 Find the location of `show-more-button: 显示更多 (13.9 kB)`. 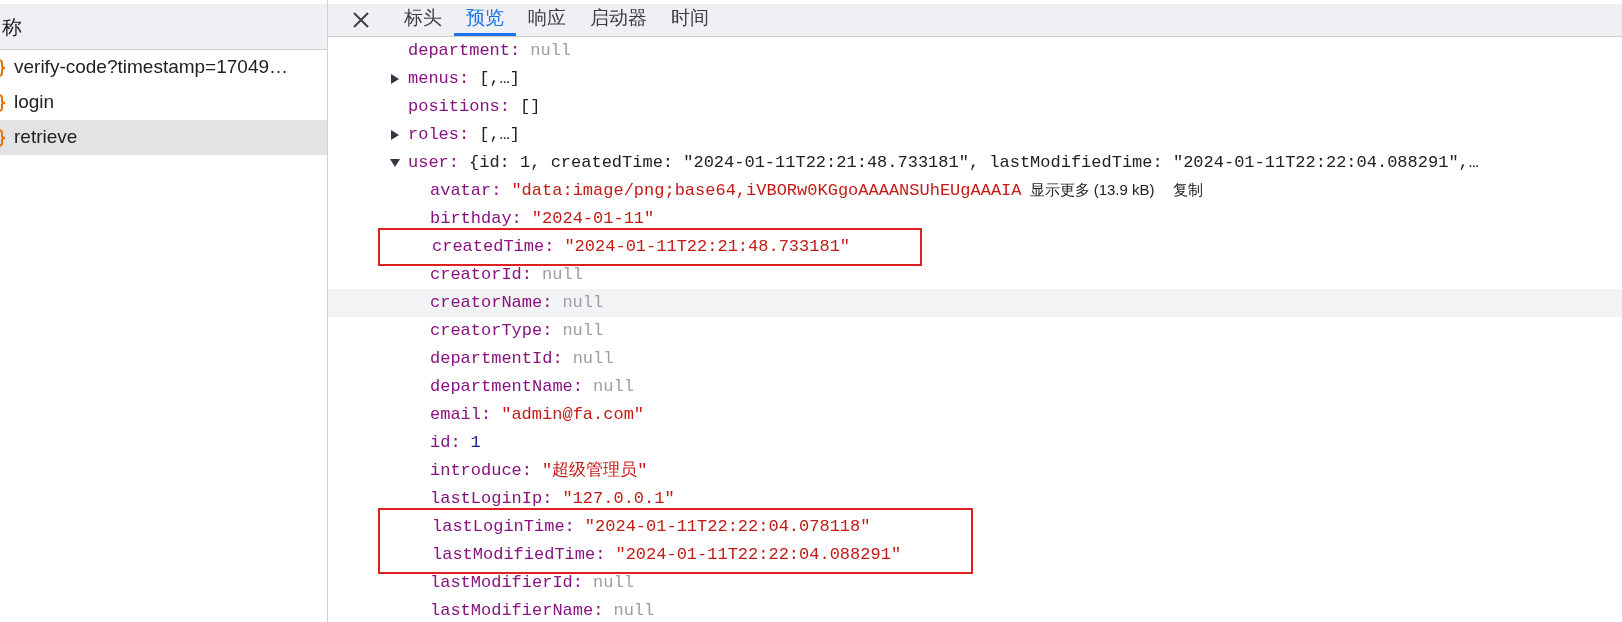

show-more-button: 显示更多 (13.9 kB) is located at coordinates (1092, 190).